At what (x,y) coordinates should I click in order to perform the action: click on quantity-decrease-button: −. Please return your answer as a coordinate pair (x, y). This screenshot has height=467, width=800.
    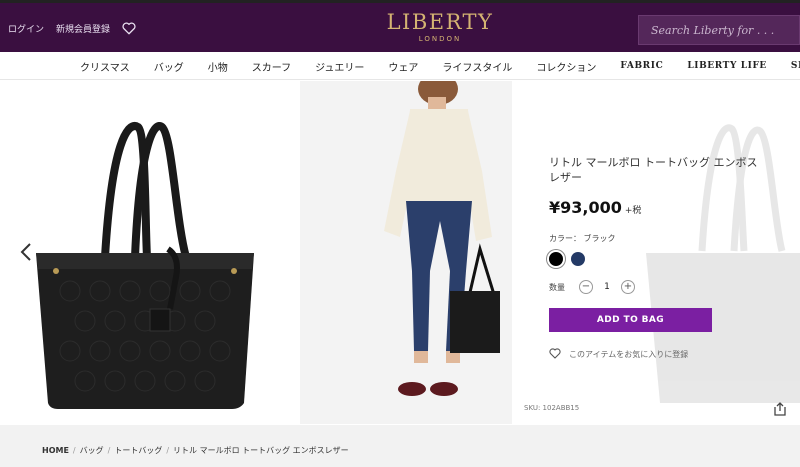
    Looking at the image, I should click on (586, 287).